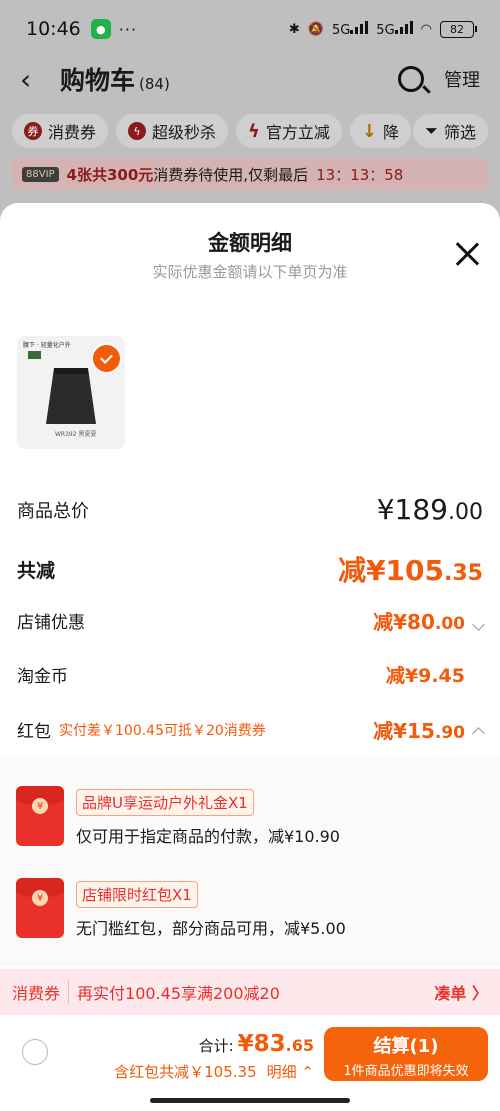 The image size is (500, 1111). I want to click on filter-chips: 券消费券 ϟ 超级秒杀 ϟ 官方立减 ↓ 降 ⏷ 筛选, so click(250, 131).